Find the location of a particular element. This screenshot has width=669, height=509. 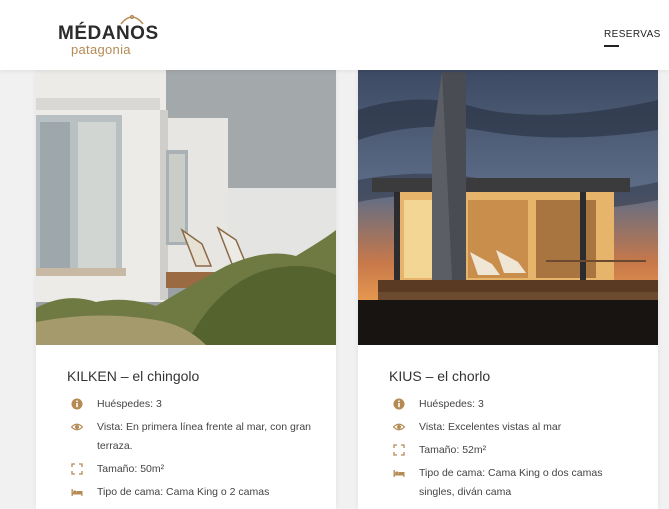

feature-text: Tamaño: 52m² is located at coordinates (453, 450).